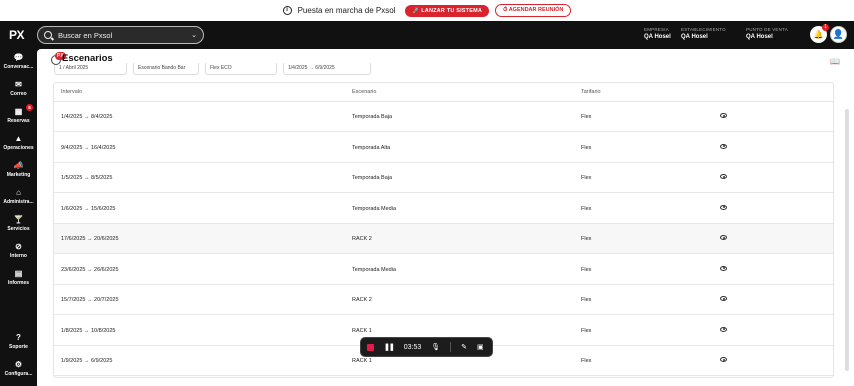 The height and width of the screenshot is (386, 854). I want to click on filter-rate: Flex ECO, so click(241, 69).